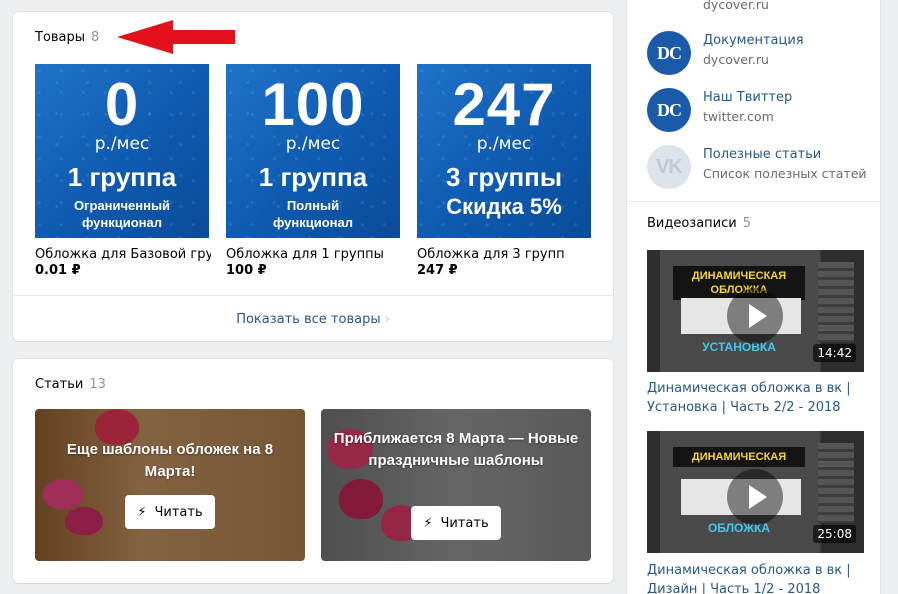 The width and height of the screenshot is (898, 594). Describe the element at coordinates (692, 223) in the screenshot. I see `videos-title: Видеозаписи` at that location.